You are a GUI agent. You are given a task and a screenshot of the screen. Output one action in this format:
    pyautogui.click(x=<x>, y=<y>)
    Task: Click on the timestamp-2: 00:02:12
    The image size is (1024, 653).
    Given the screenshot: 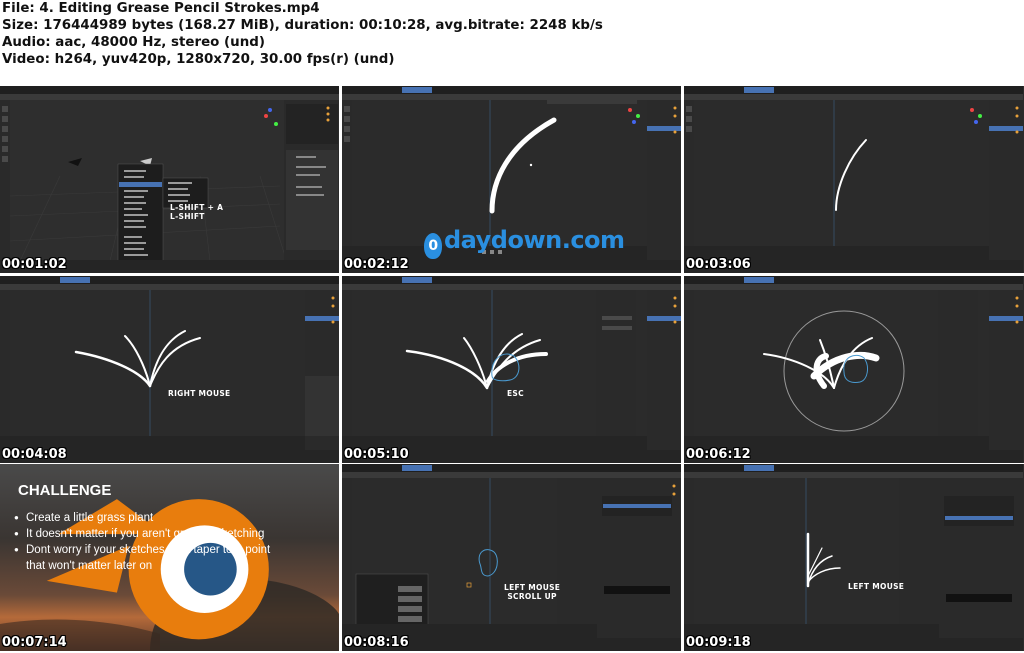 What is the action you would take?
    pyautogui.click(x=376, y=264)
    